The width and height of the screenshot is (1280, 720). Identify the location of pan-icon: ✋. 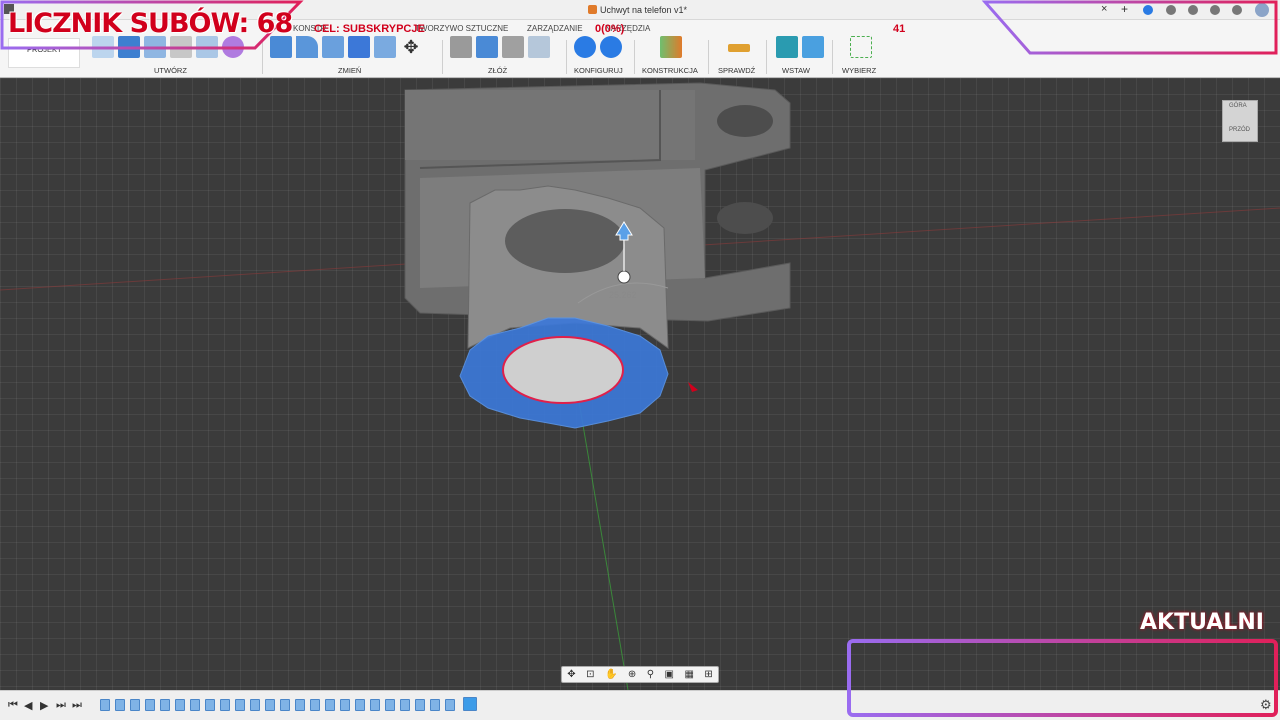
(611, 674).